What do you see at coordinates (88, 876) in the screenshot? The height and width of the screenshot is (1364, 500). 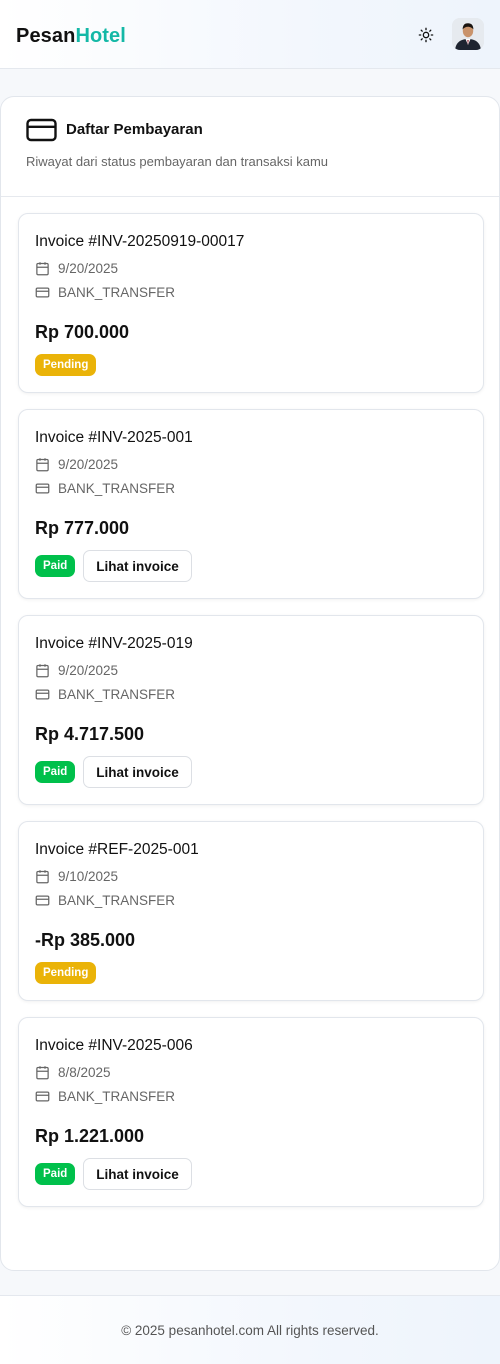 I see `payment-date-text: 9/10/2025` at bounding box center [88, 876].